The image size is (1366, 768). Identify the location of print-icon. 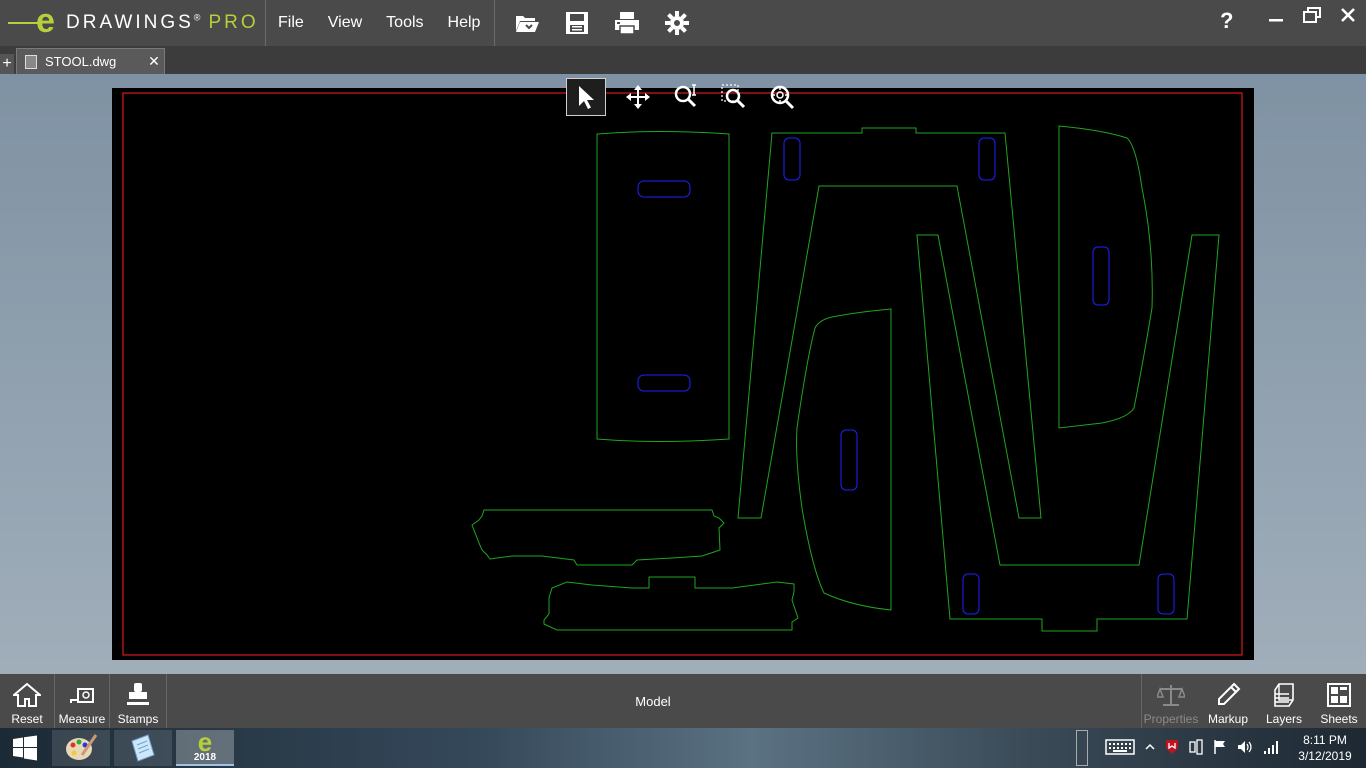
(627, 23).